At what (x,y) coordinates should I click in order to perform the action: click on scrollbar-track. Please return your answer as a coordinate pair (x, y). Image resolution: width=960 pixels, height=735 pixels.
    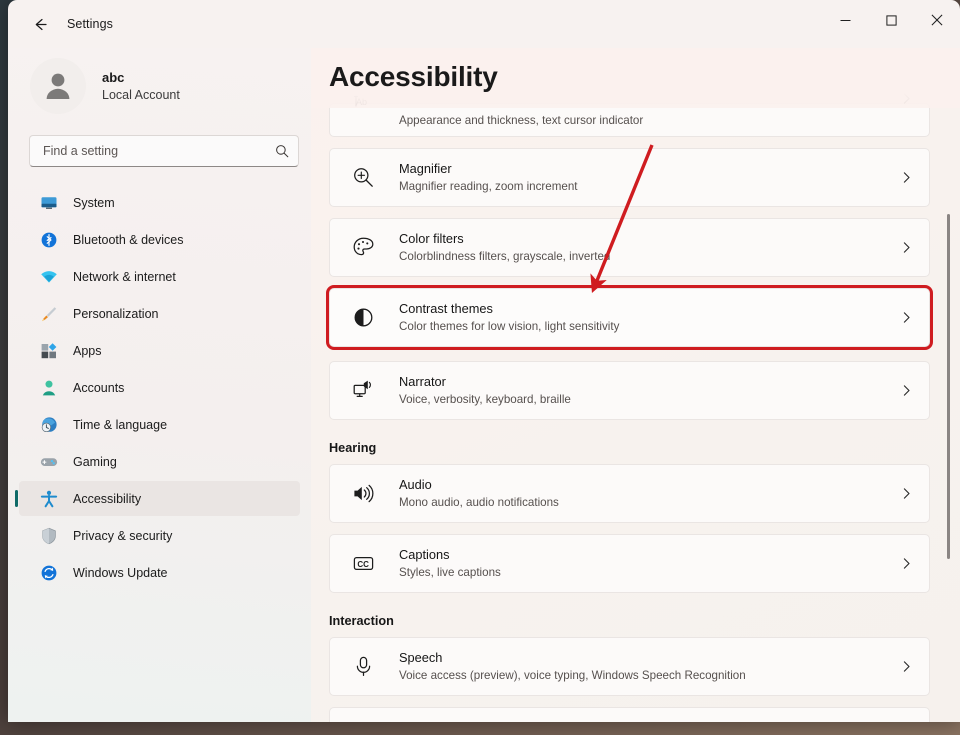
    Looking at the image, I should click on (948, 385).